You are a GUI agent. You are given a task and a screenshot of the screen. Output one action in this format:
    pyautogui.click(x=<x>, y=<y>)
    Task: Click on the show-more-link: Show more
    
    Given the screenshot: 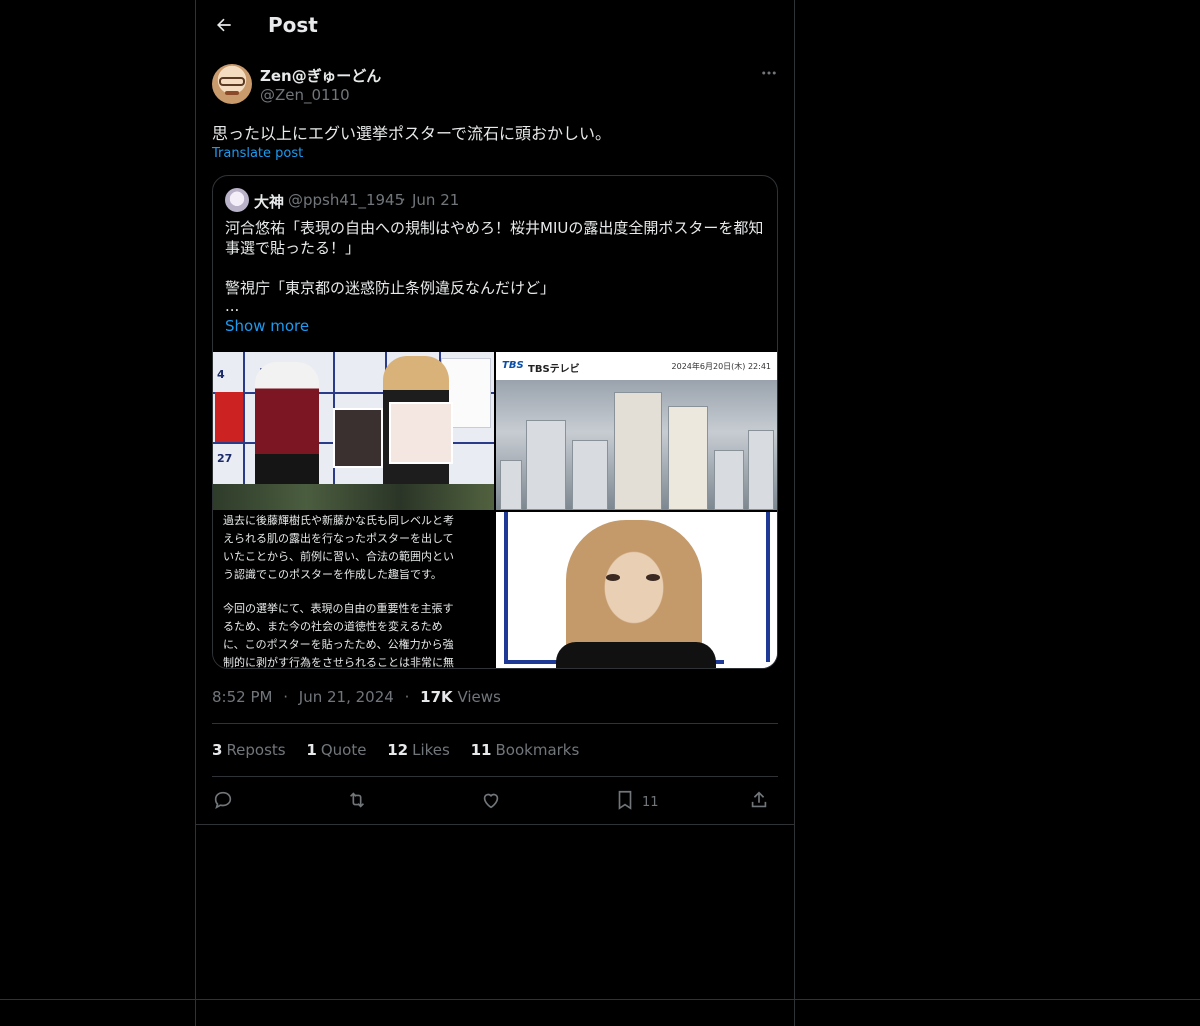 What is the action you would take?
    pyautogui.click(x=267, y=326)
    